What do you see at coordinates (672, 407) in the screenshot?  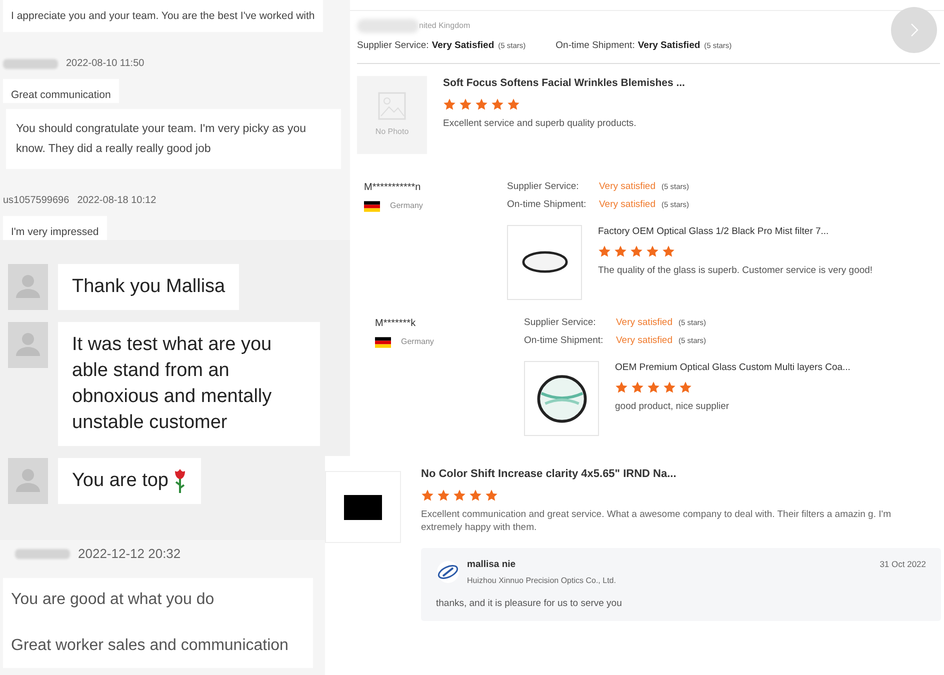 I see `review-text: good product, nice supplier` at bounding box center [672, 407].